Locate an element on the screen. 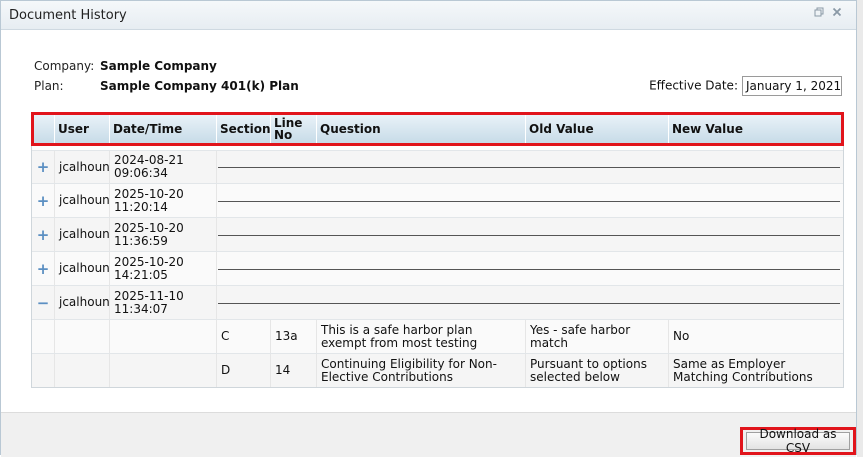 The height and width of the screenshot is (457, 863). effective-date-label: Effective Date: is located at coordinates (693, 85).